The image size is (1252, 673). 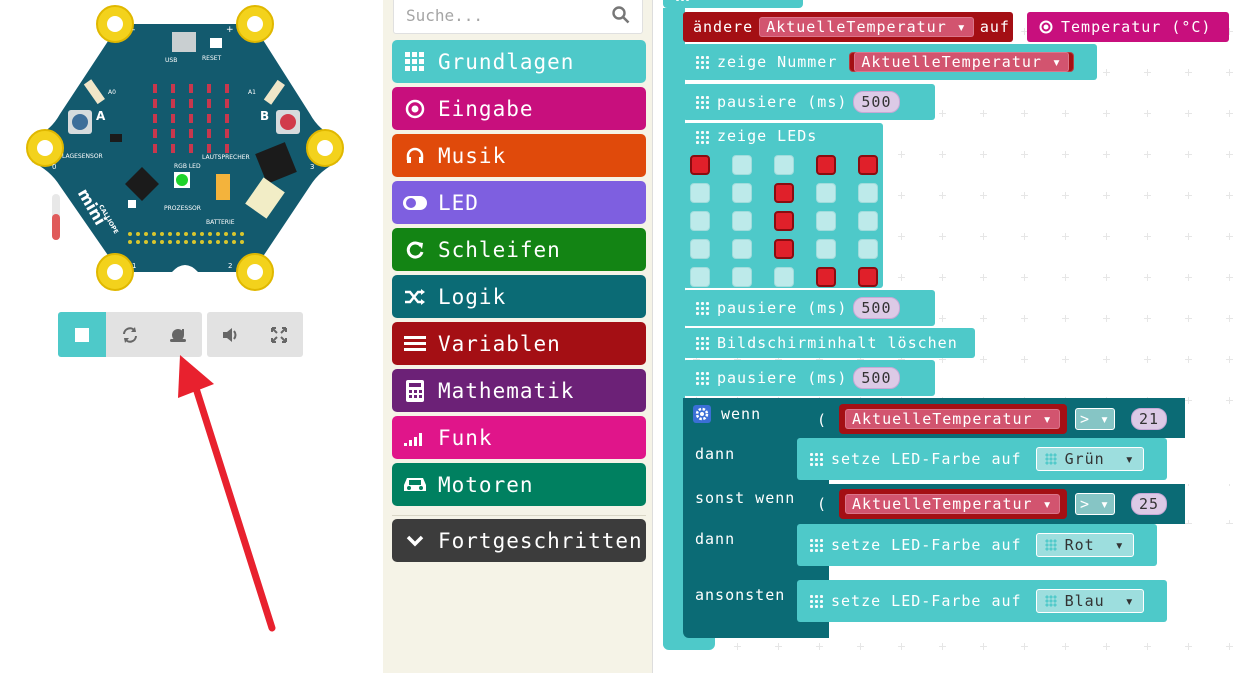 What do you see at coordinates (1089, 459) in the screenshot?
I see `color-dropdown: Grün ▾` at bounding box center [1089, 459].